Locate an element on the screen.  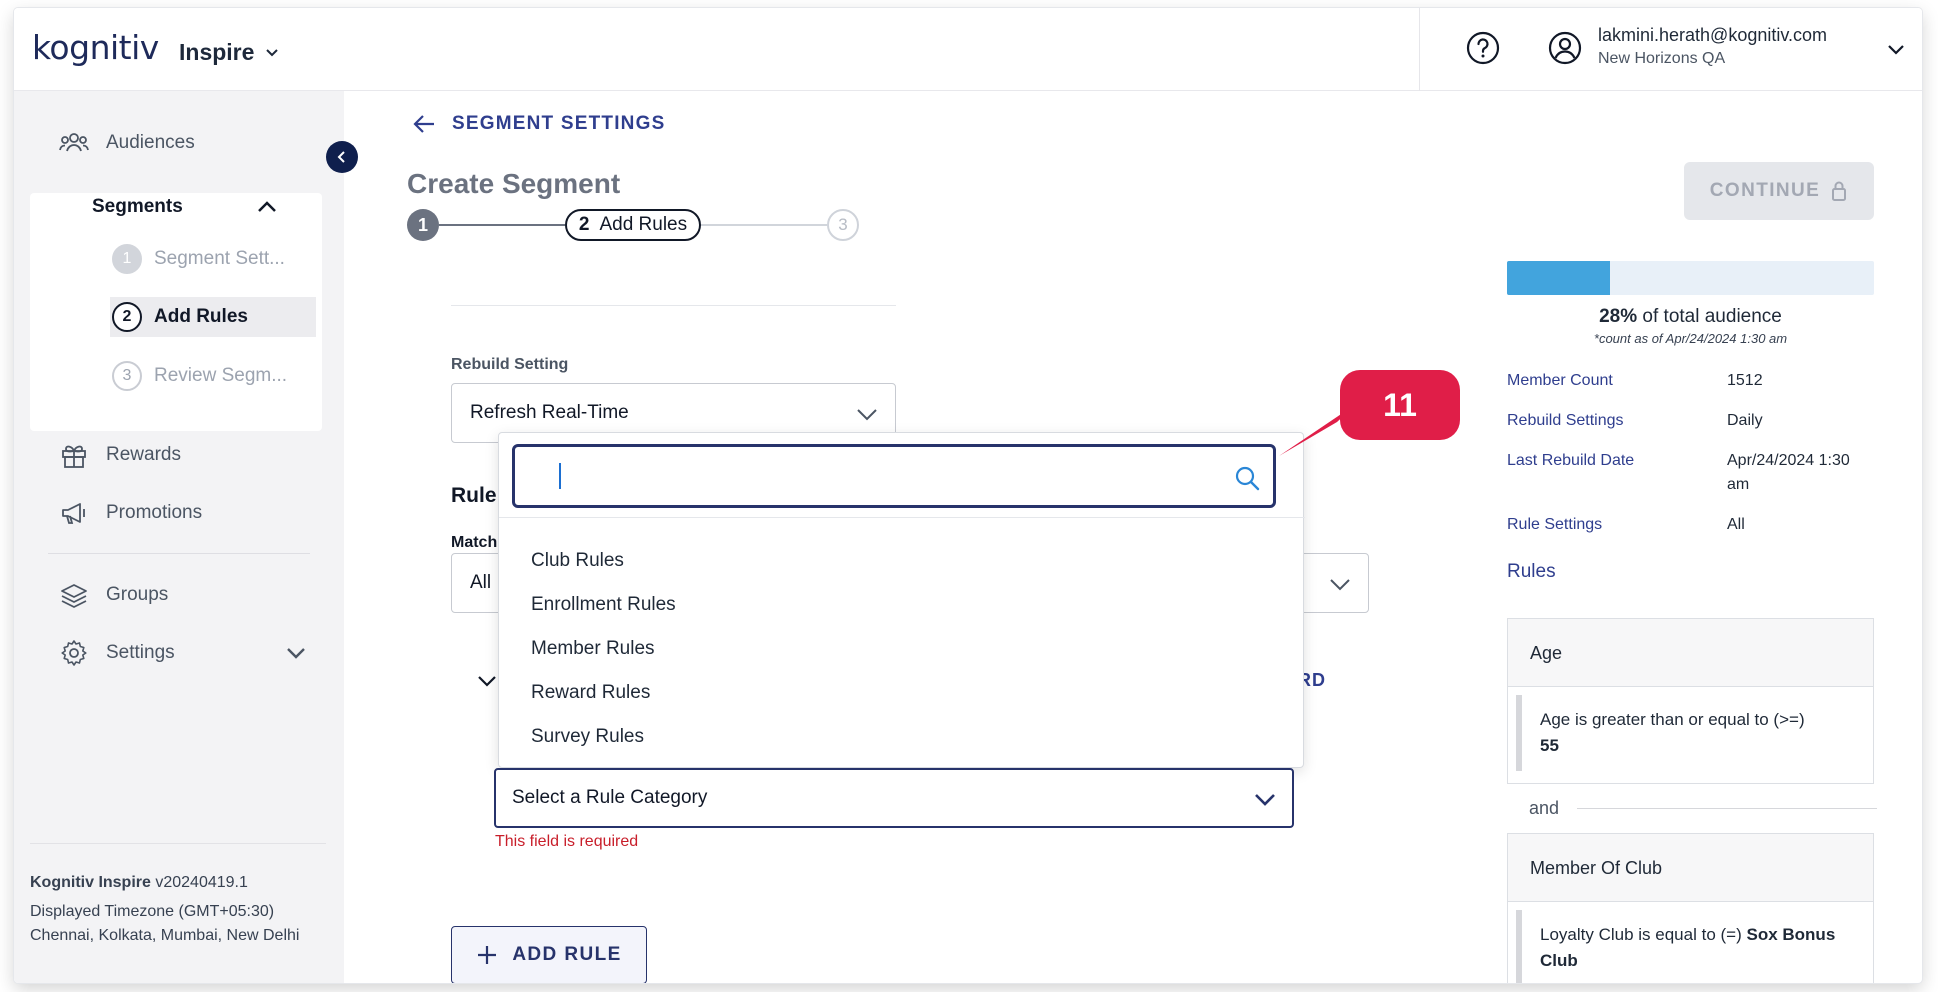
step-label: Add Rules is located at coordinates (201, 316).